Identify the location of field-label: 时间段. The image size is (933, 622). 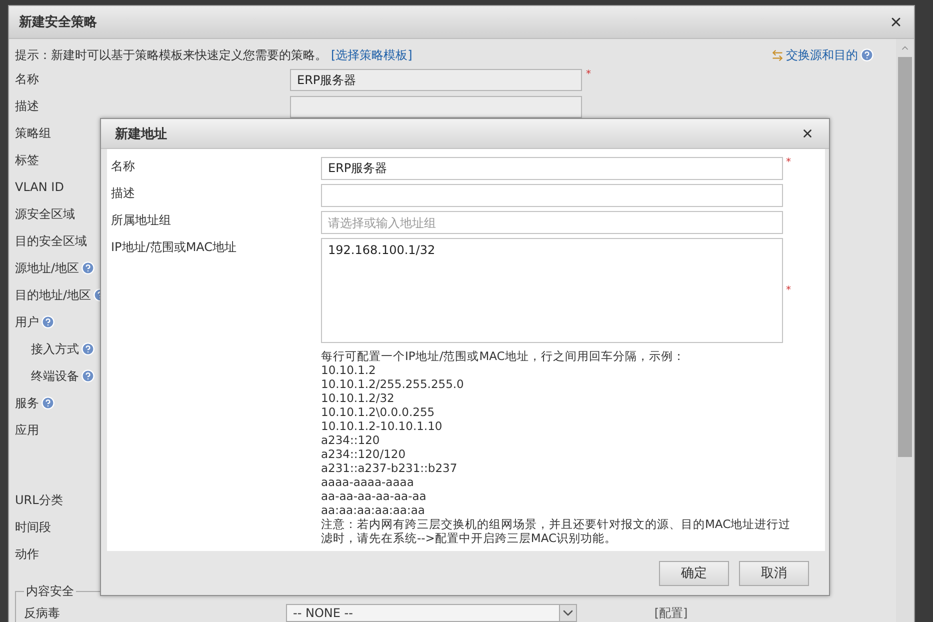
(33, 527).